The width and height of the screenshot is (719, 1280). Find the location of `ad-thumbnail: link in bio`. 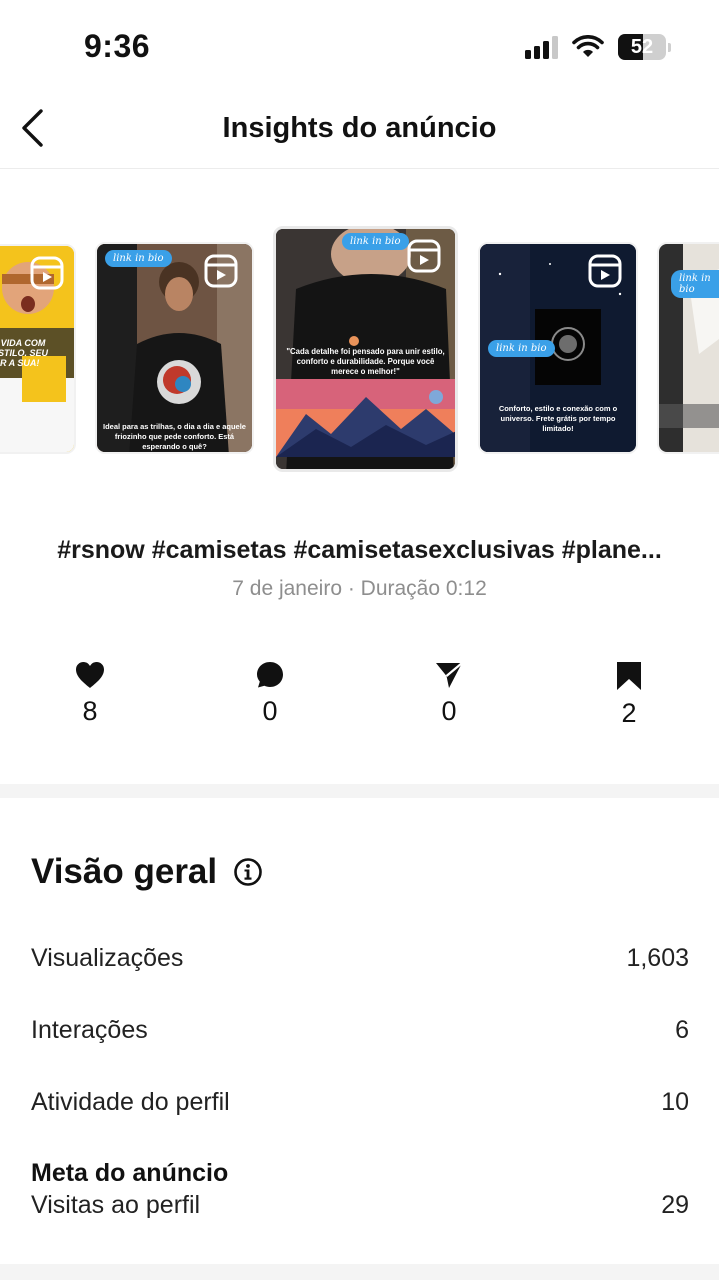

ad-thumbnail: link in bio is located at coordinates (688, 348).